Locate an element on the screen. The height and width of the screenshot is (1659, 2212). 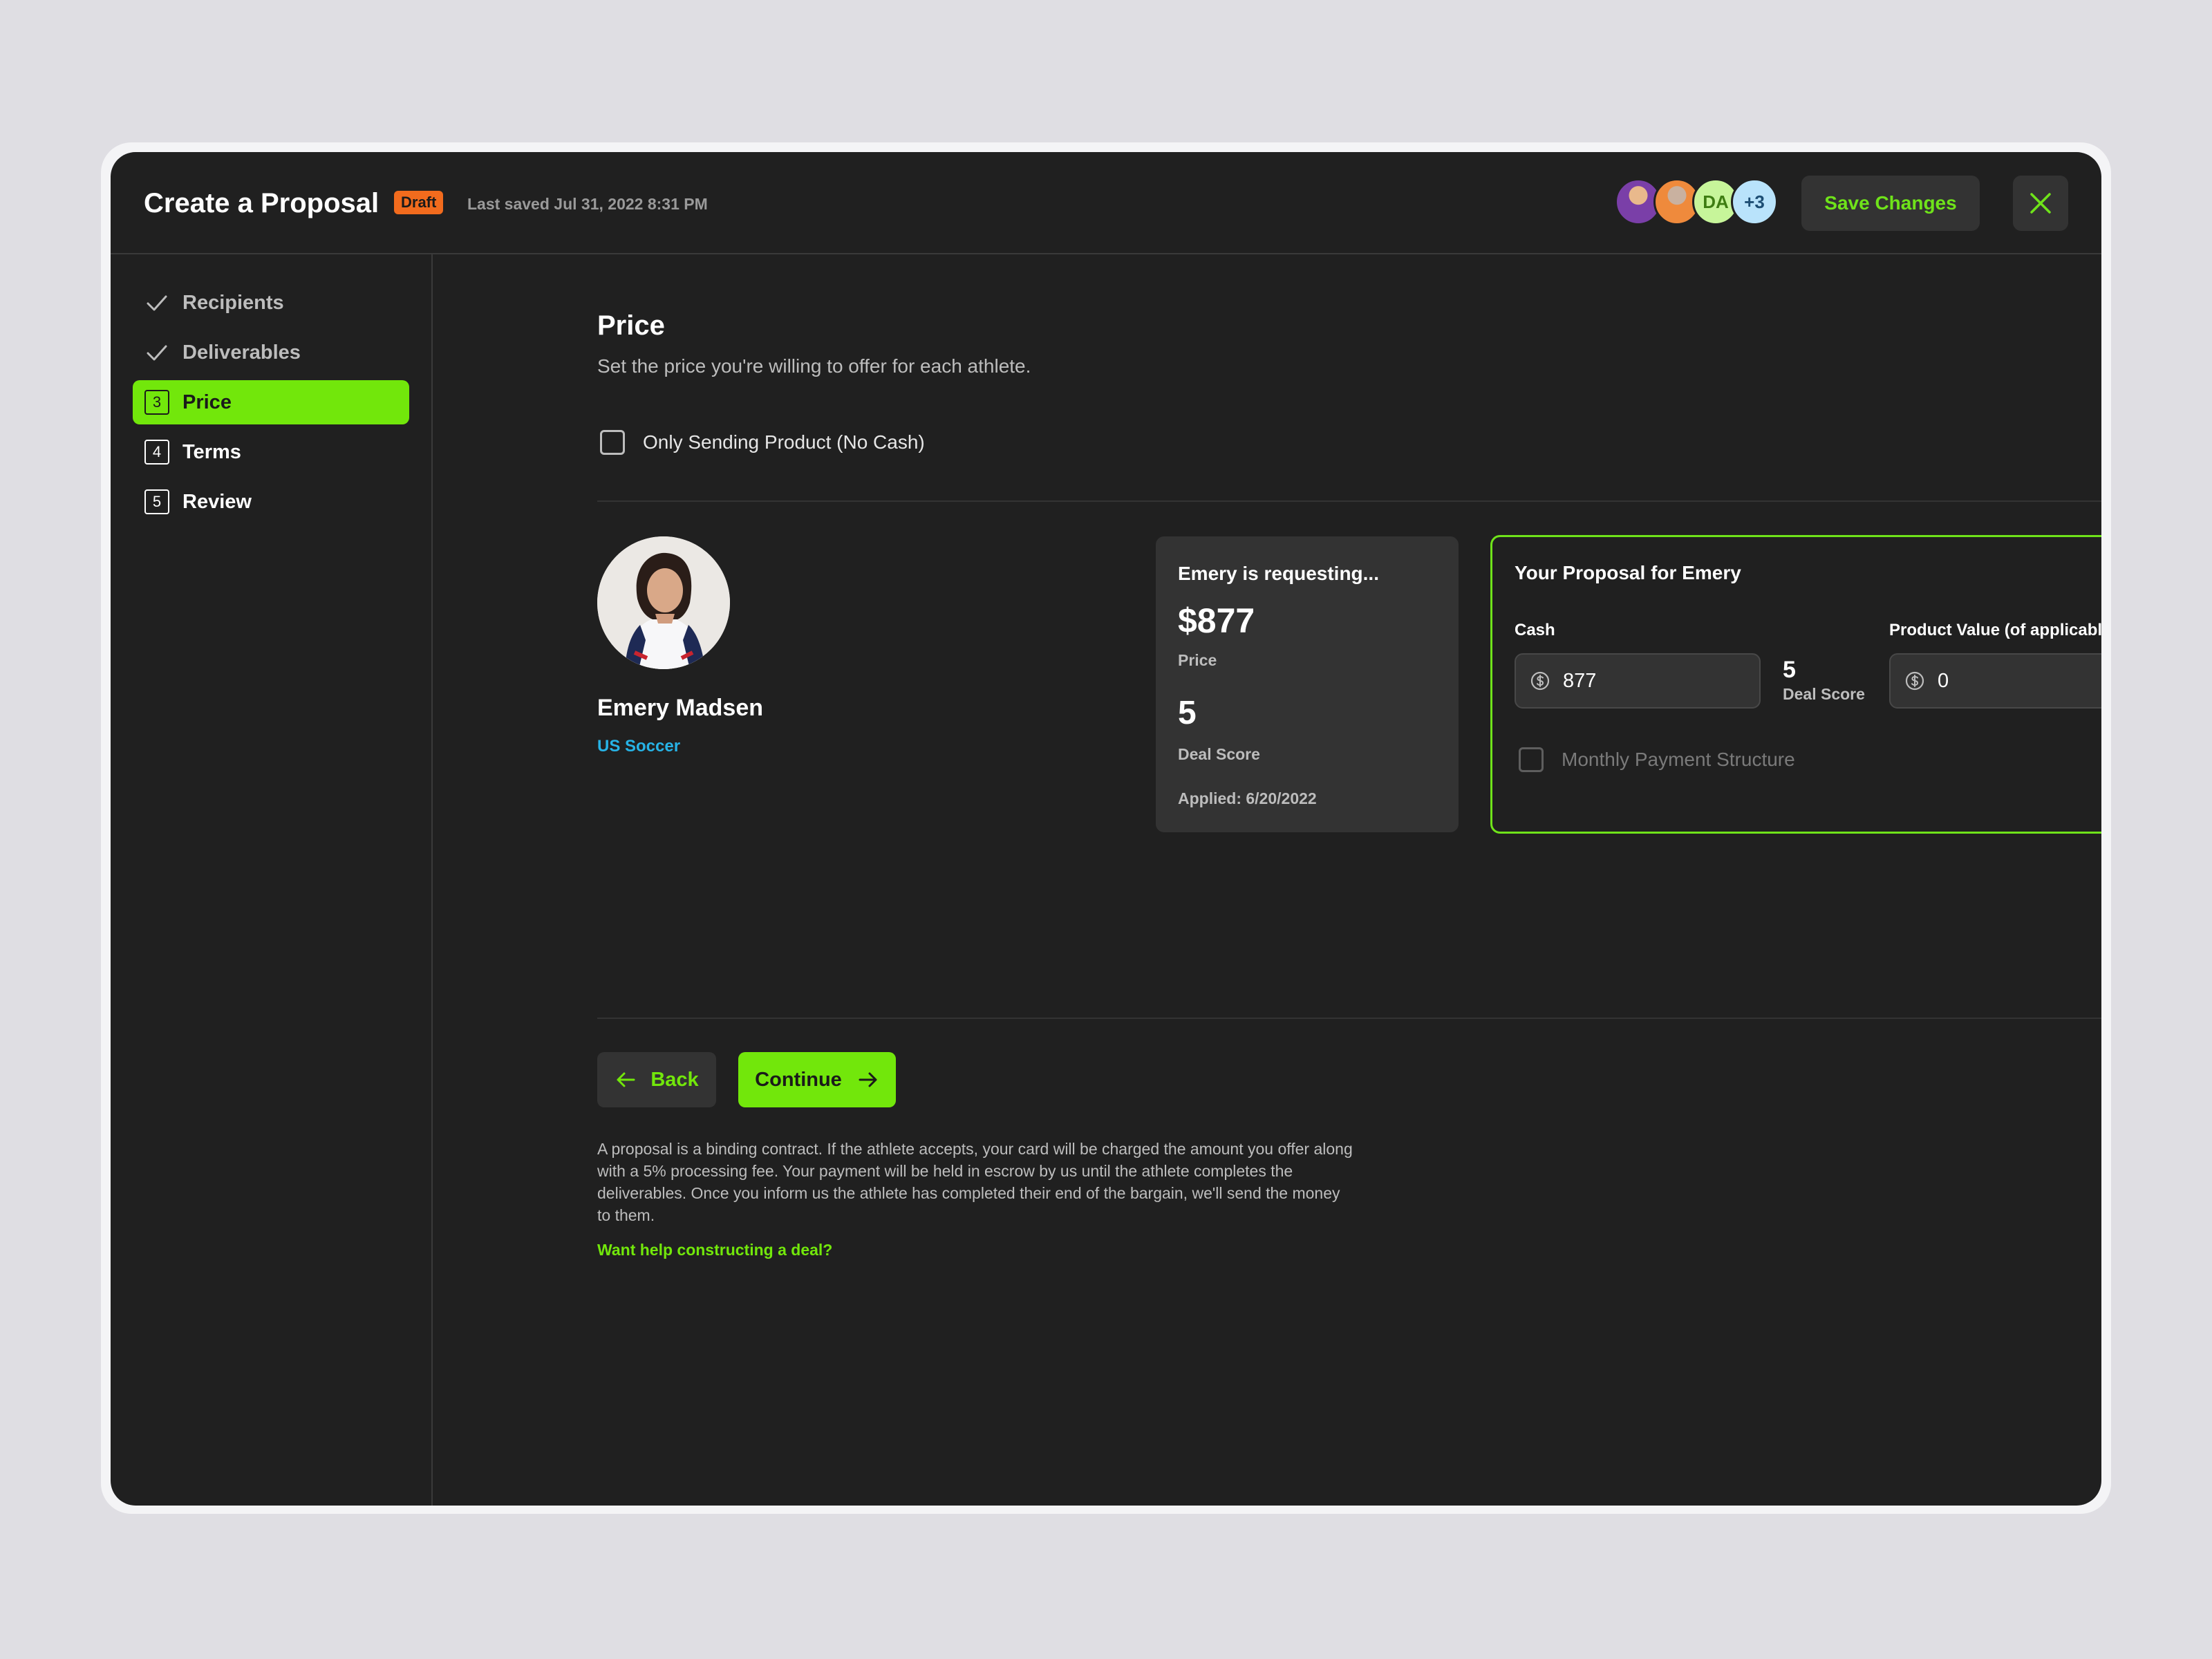
no-cash-checkbox-row: Only Sending Product (No Cash) is located at coordinates (763, 442).